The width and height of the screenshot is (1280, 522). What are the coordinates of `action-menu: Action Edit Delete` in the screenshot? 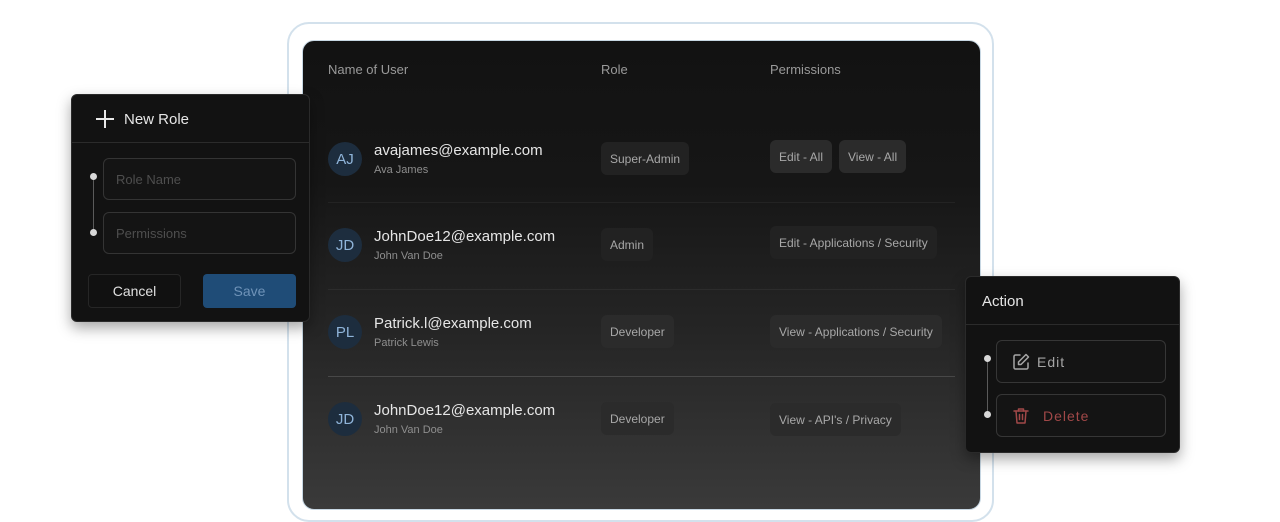 It's located at (1072, 364).